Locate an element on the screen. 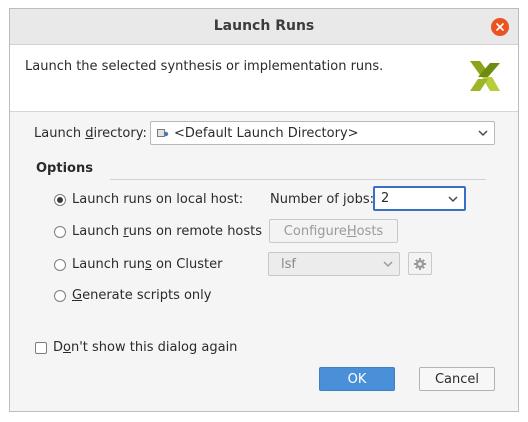 The height and width of the screenshot is (422, 528). dont-show-again: Don't show this dialog again is located at coordinates (136, 347).